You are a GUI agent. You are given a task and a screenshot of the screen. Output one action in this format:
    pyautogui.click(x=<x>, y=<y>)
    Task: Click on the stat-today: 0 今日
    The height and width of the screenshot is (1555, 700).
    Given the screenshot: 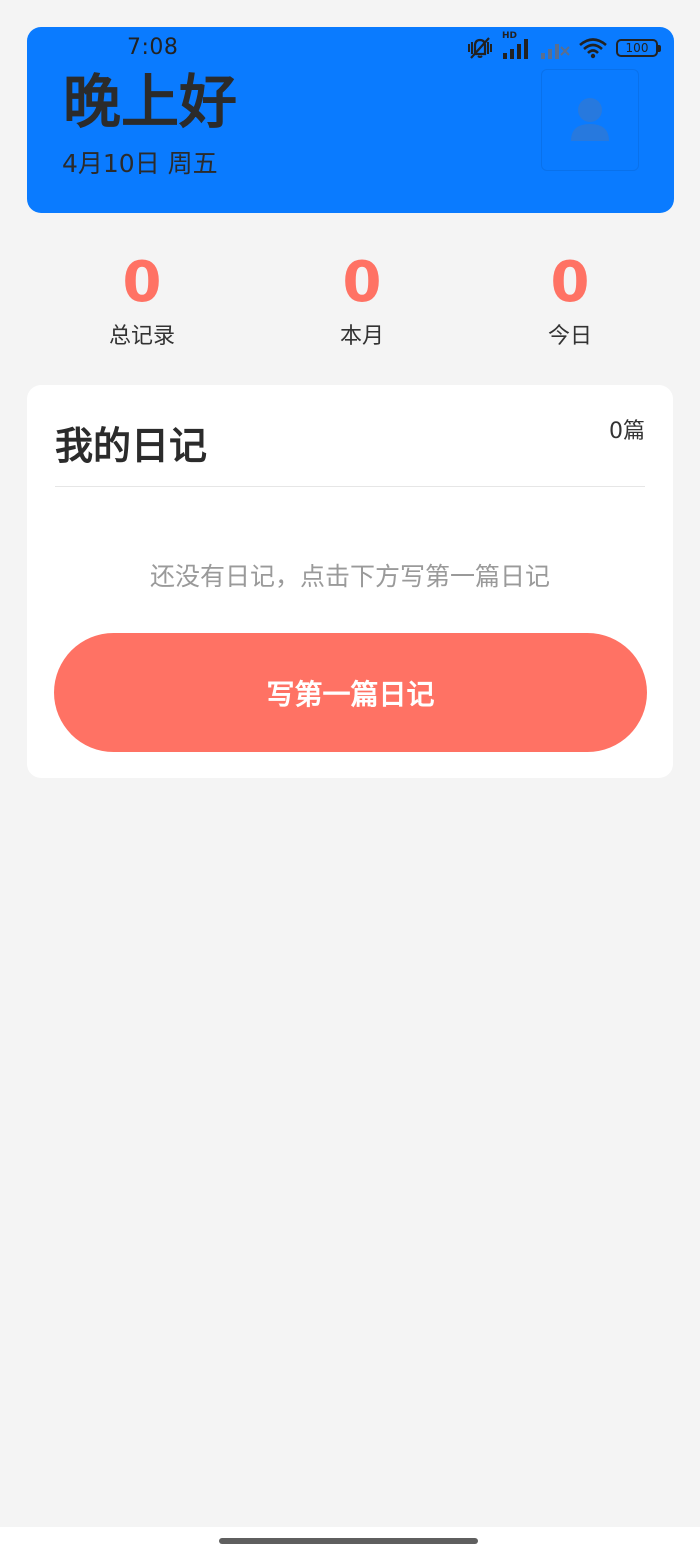 What is the action you would take?
    pyautogui.click(x=570, y=300)
    